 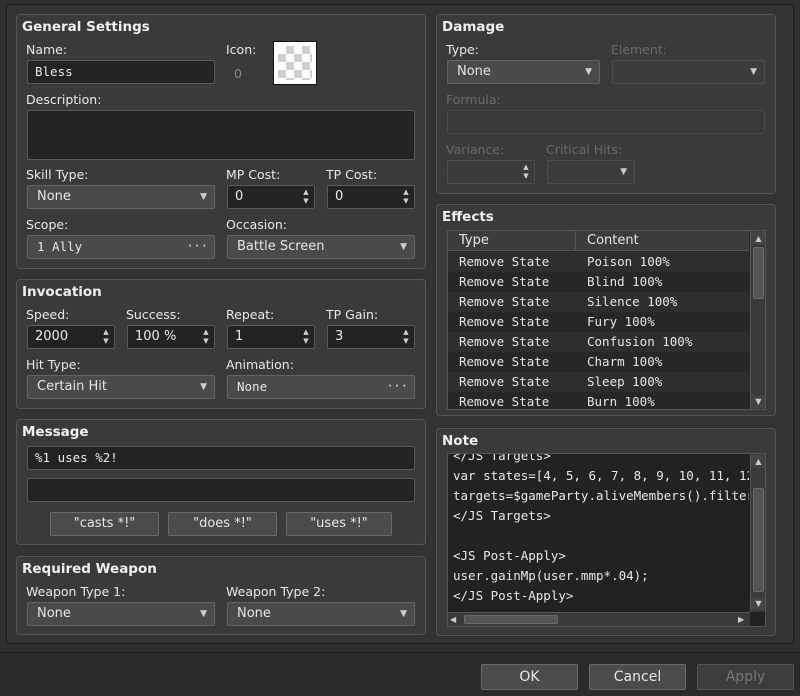 I want to click on icon-label: Icon:, so click(x=241, y=49).